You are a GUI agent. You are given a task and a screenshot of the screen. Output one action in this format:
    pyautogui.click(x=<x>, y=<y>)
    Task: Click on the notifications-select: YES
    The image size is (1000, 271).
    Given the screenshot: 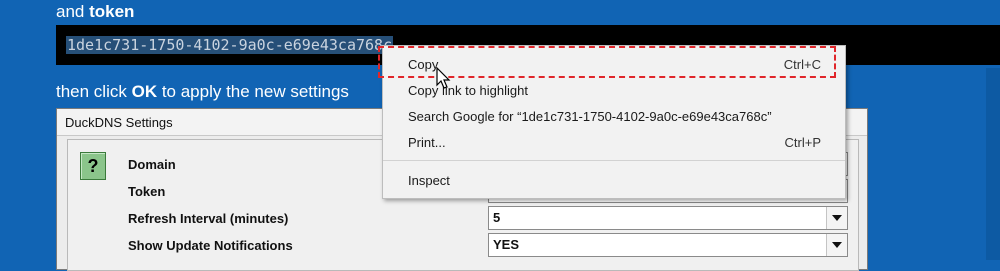 What is the action you would take?
    pyautogui.click(x=668, y=245)
    